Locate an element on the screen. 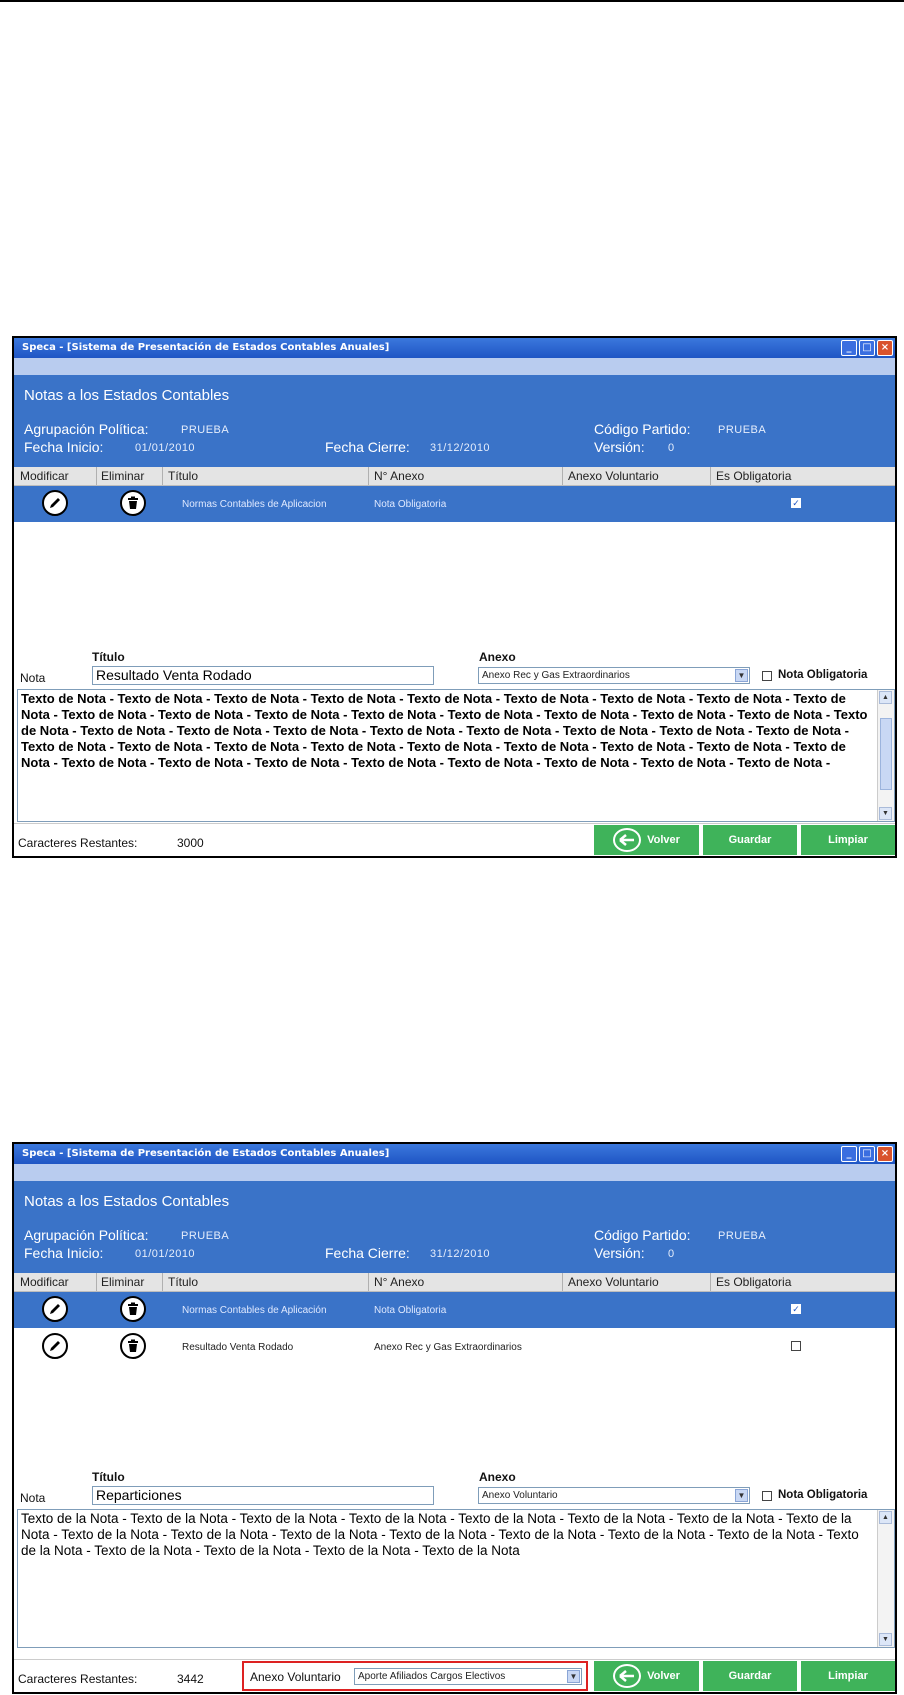 Image resolution: width=904 pixels, height=1695 pixels. row-obligatoria-checkbox is located at coordinates (796, 1346).